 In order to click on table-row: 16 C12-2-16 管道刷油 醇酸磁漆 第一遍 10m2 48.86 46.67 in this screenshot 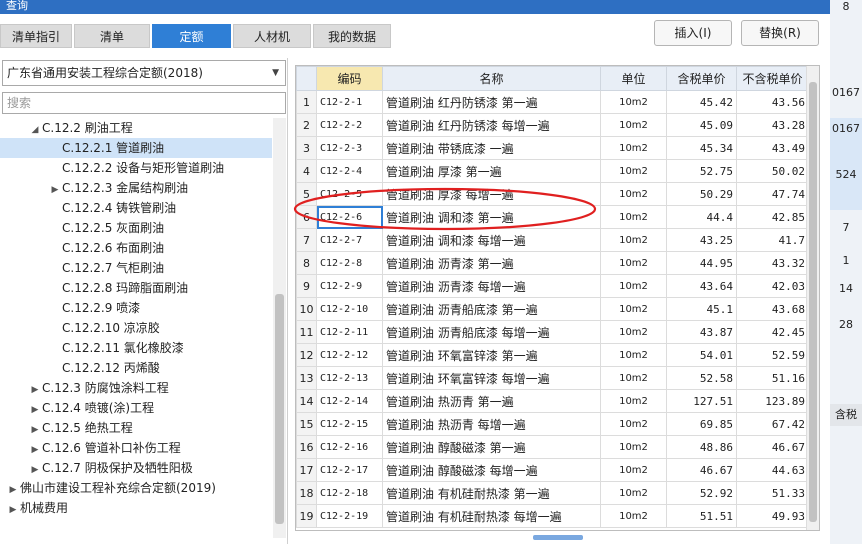, I will do `click(552, 447)`.